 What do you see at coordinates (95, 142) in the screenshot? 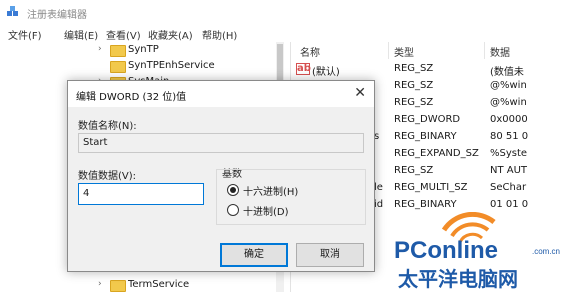
I see `value-name-text: Start` at bounding box center [95, 142].